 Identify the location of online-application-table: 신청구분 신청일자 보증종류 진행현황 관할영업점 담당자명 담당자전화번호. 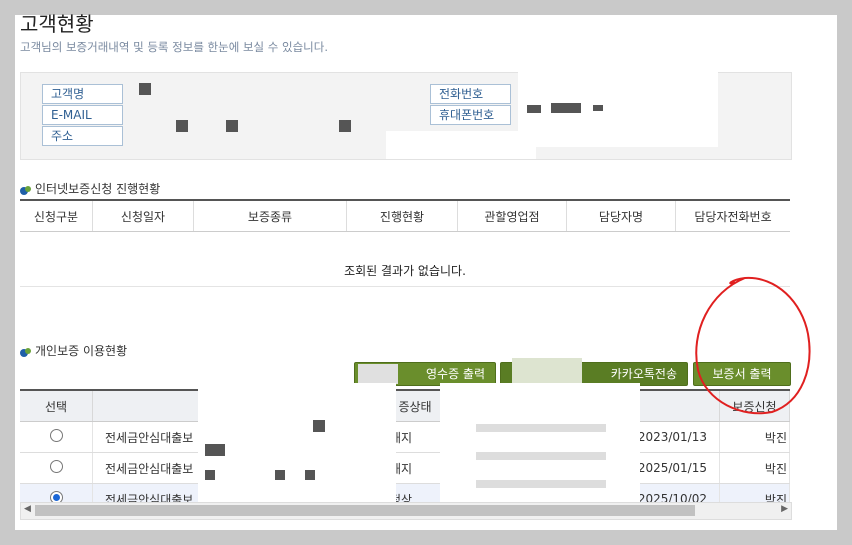
(405, 215).